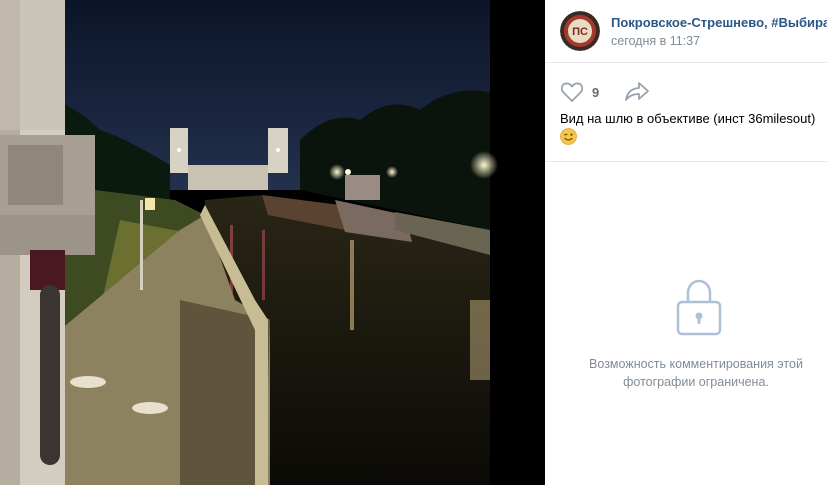 This screenshot has height=485, width=827. What do you see at coordinates (596, 92) in the screenshot?
I see `like-count: 9` at bounding box center [596, 92].